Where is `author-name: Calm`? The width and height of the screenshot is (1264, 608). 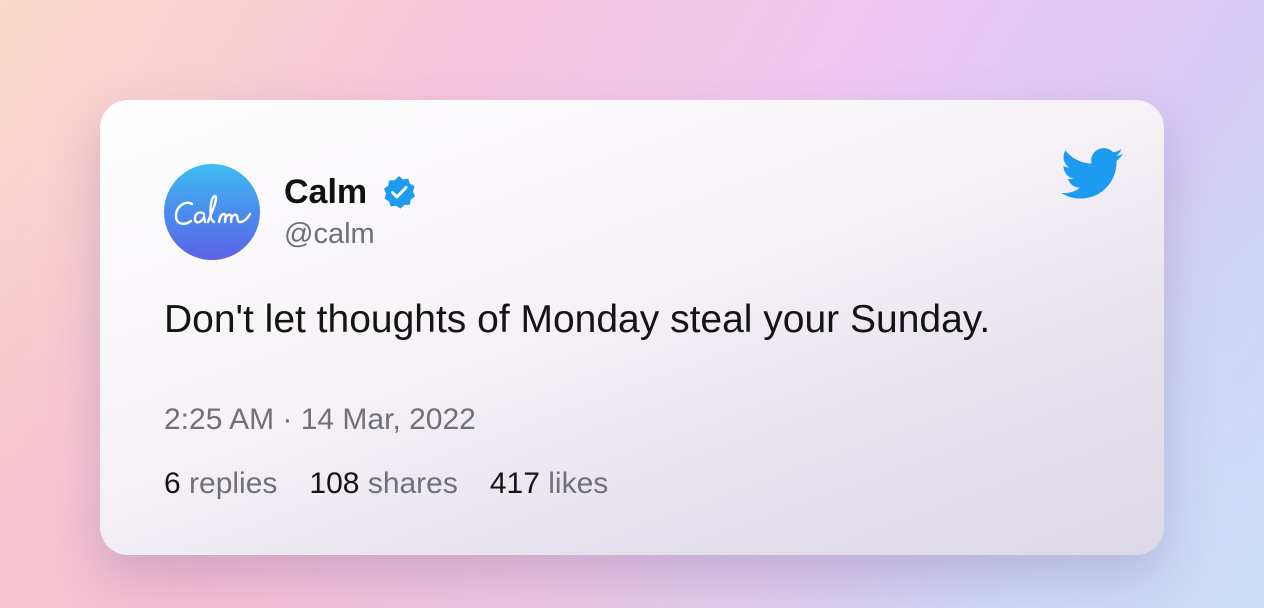 author-name: Calm is located at coordinates (325, 192).